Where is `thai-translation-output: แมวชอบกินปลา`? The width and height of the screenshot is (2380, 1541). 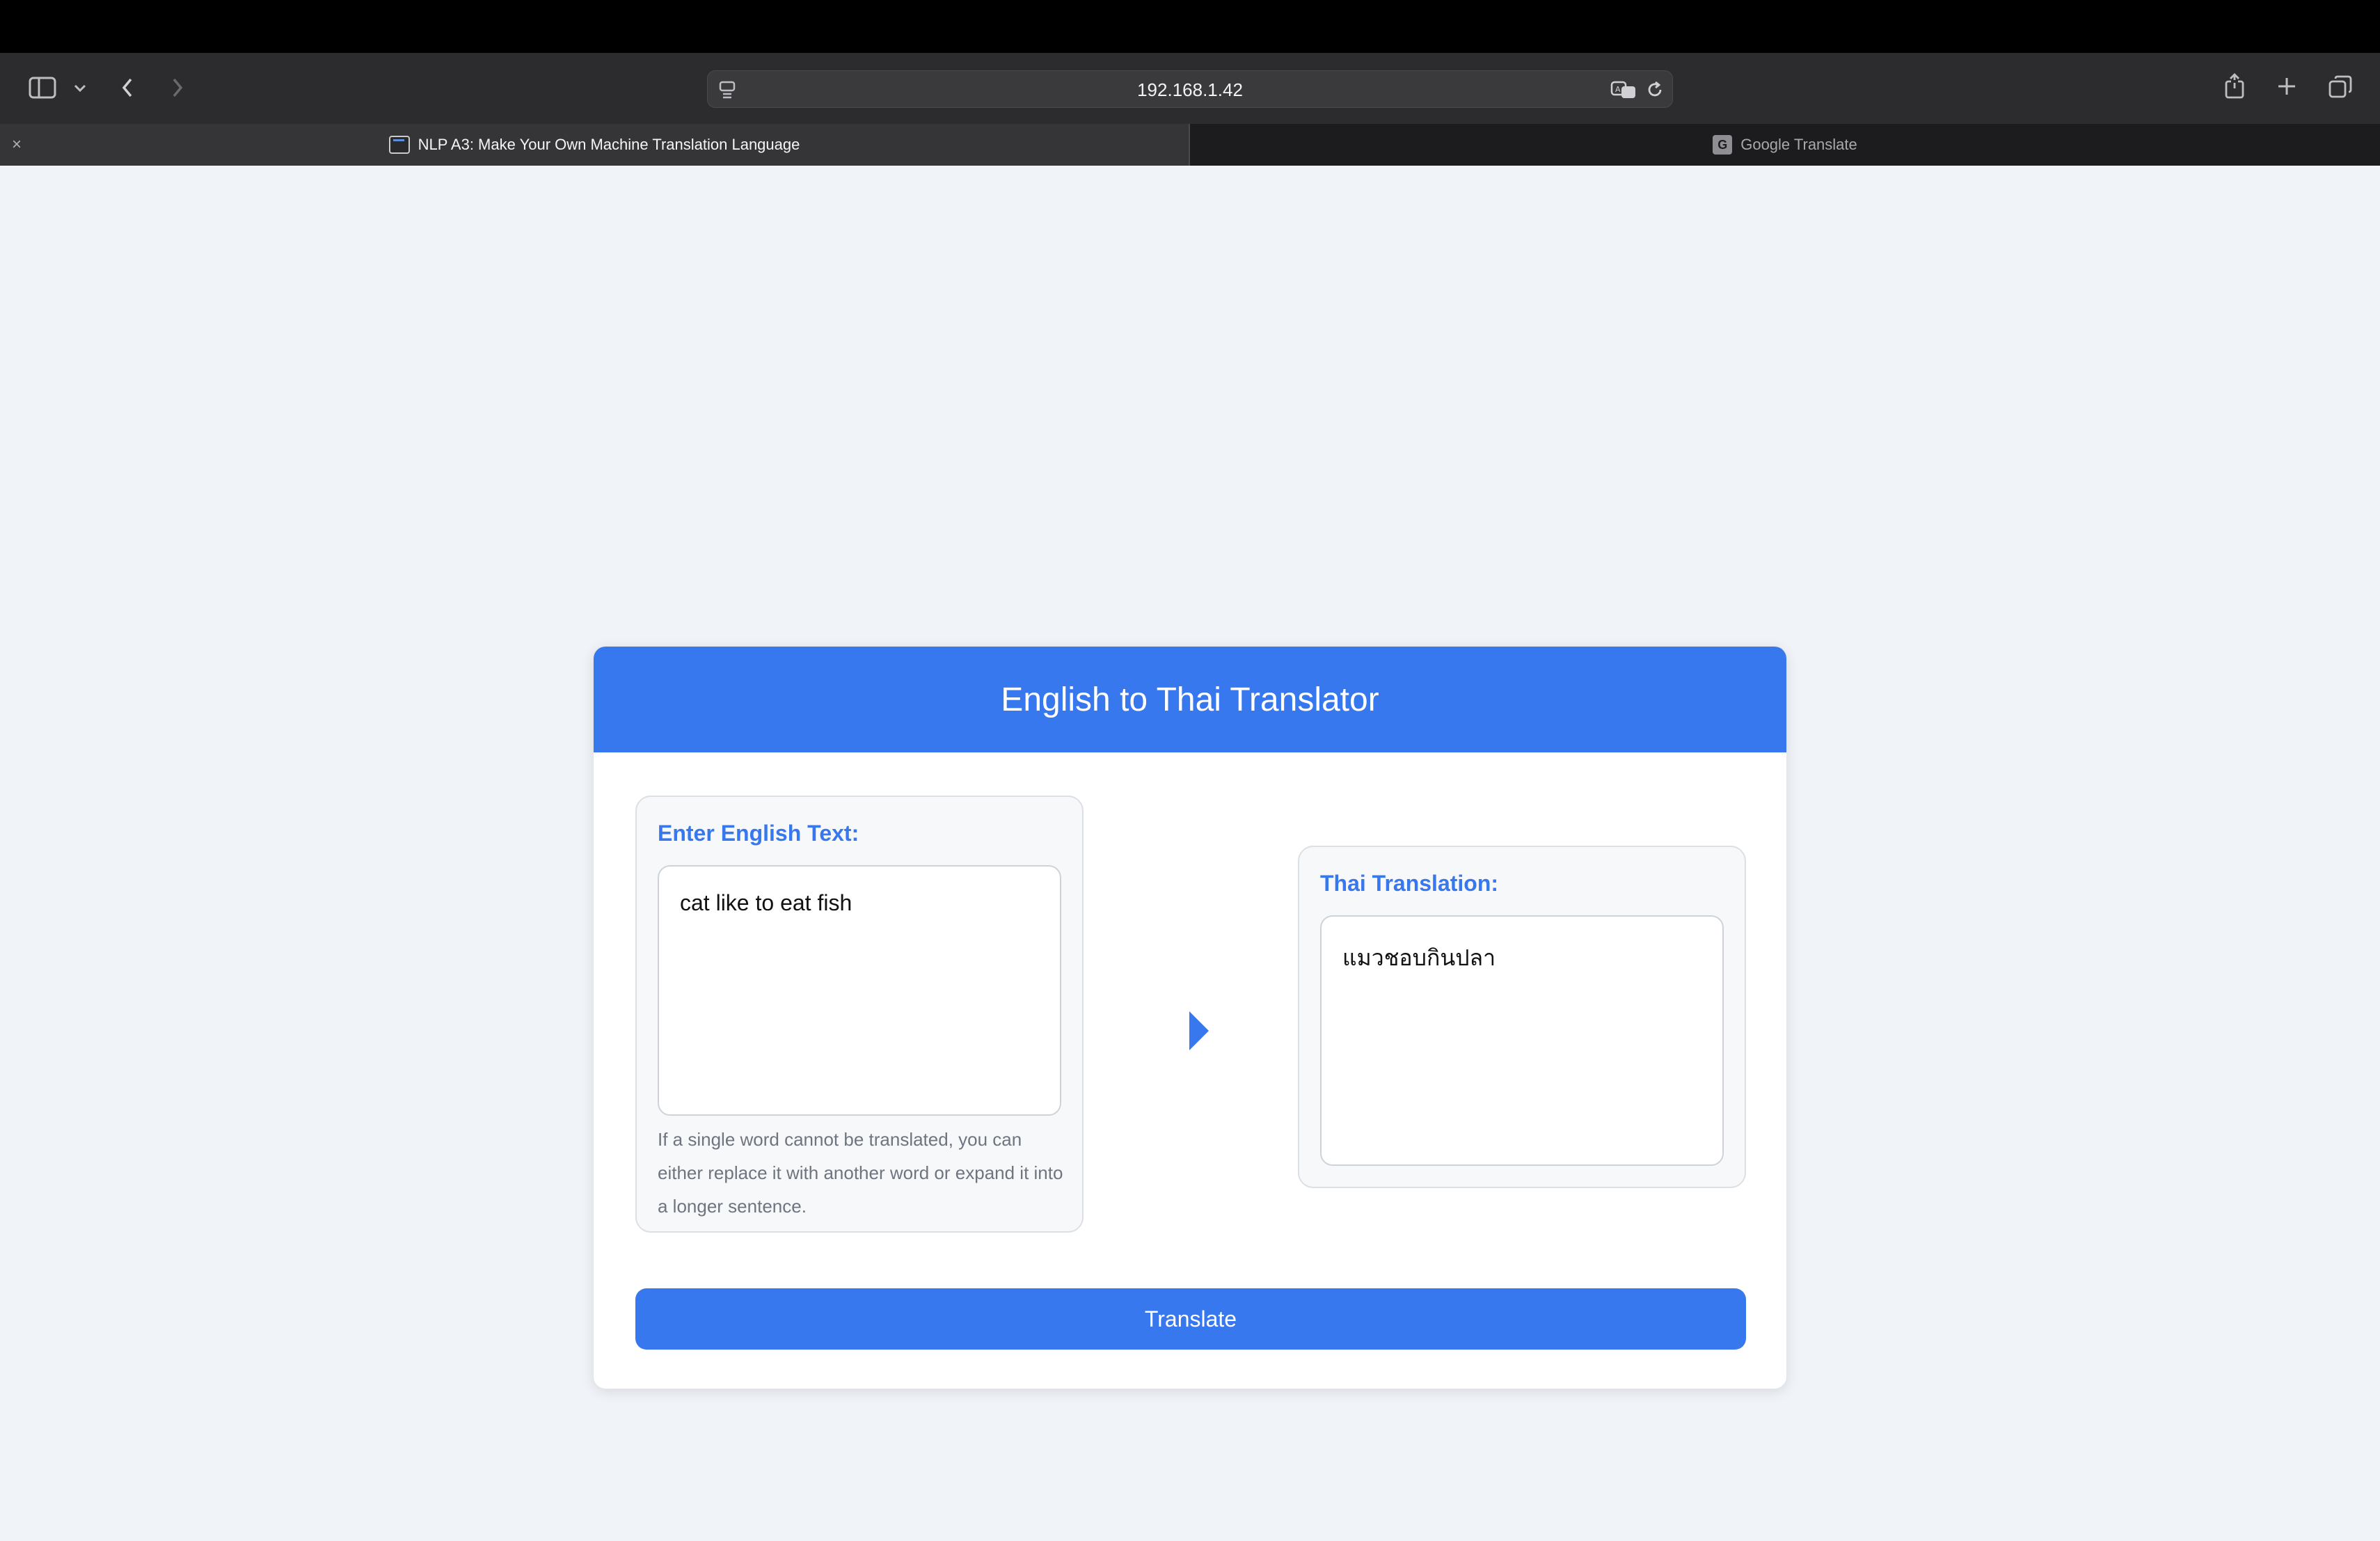
thai-translation-output: แมวชอบกินปลา is located at coordinates (1522, 1040).